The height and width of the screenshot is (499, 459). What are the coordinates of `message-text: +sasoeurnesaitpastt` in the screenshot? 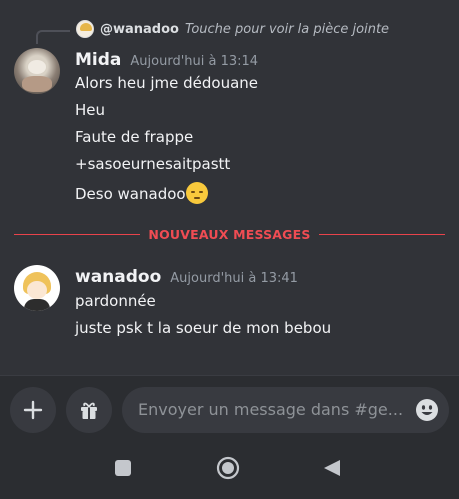 It's located at (152, 164).